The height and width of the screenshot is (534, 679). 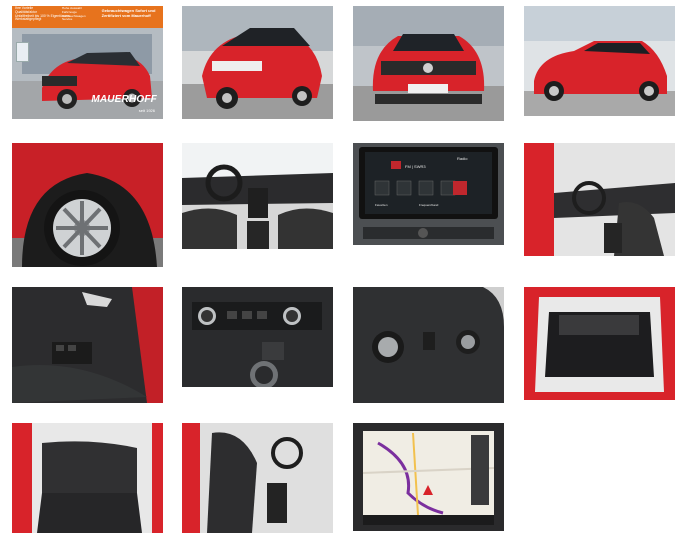 I want to click on wheel-closeup-photo, so click(x=87, y=205).